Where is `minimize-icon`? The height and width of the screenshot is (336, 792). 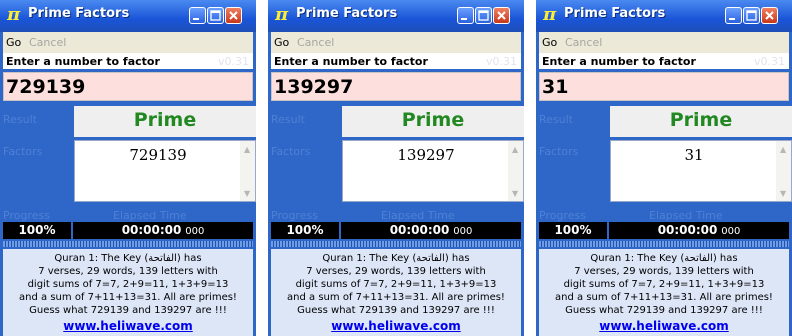 minimize-icon is located at coordinates (732, 19).